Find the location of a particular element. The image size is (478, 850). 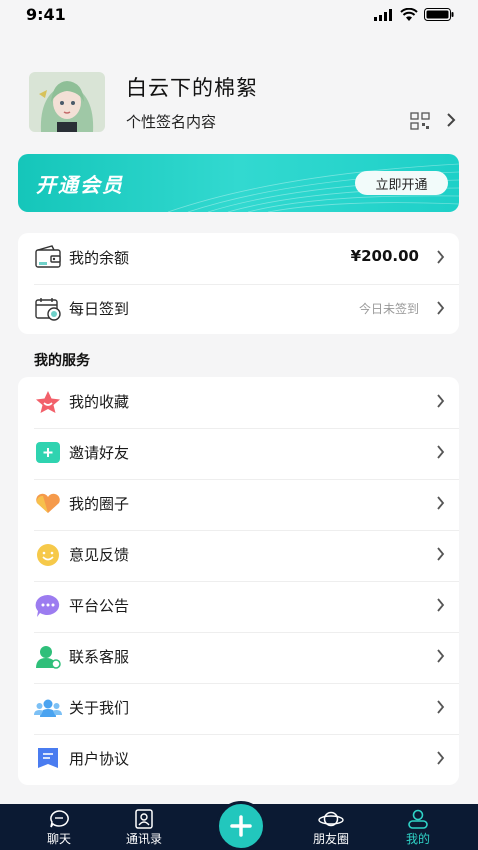

checkin-row: 每日签到 今日未签到 is located at coordinates (238, 309).